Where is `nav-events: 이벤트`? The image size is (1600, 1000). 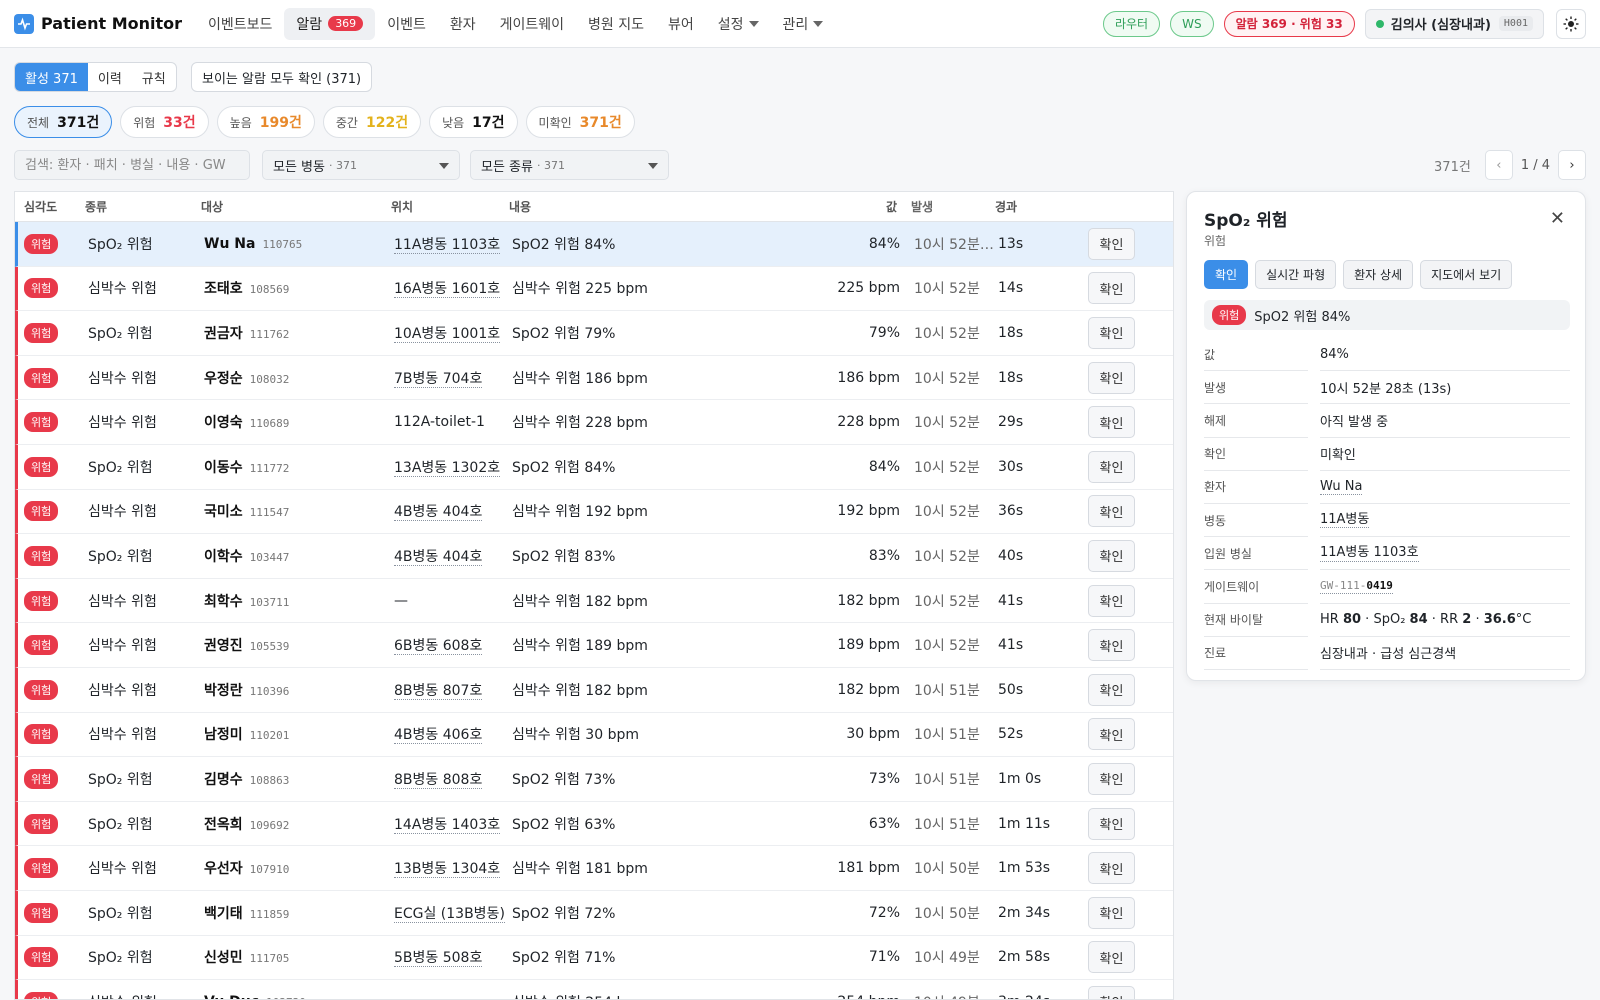
nav-events: 이벤트 is located at coordinates (406, 24).